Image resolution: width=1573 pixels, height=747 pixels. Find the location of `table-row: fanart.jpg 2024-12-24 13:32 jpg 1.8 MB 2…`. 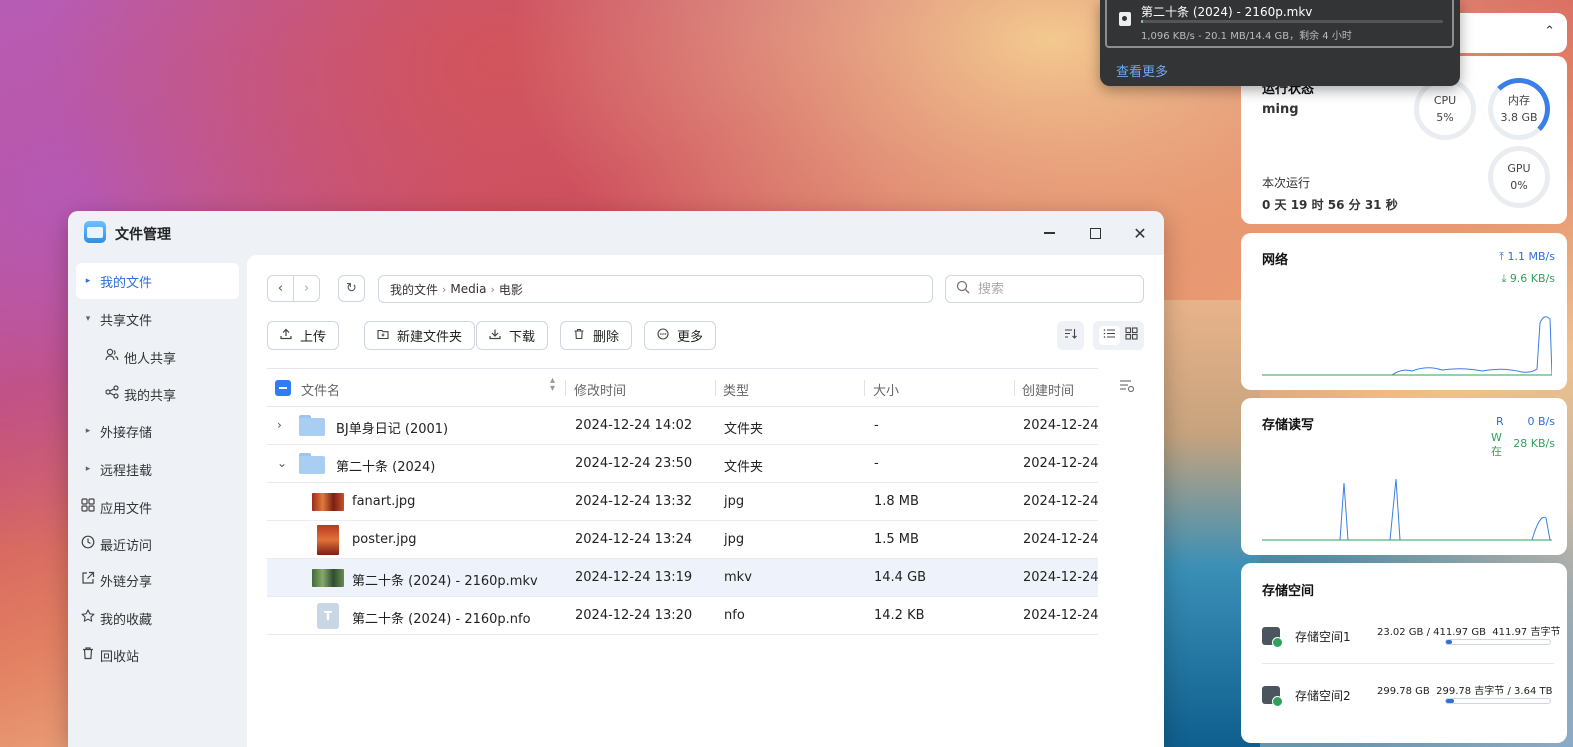

table-row: fanart.jpg 2024-12-24 13:32 jpg 1.8 MB 2… is located at coordinates (683, 502).